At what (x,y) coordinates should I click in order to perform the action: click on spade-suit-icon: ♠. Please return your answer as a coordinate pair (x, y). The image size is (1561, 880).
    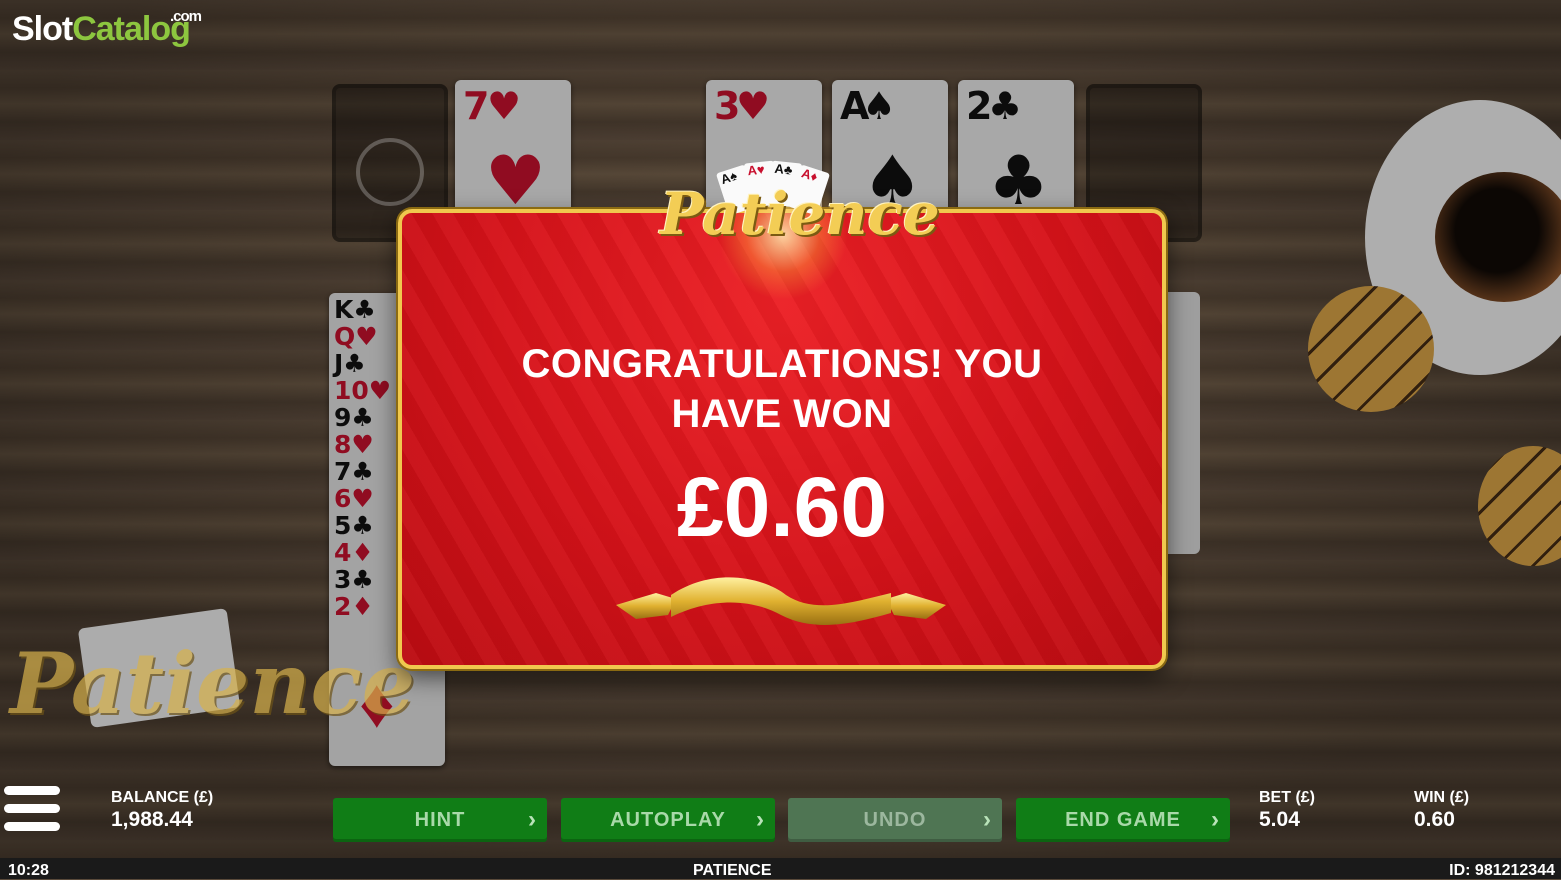
    Looking at the image, I should click on (879, 106).